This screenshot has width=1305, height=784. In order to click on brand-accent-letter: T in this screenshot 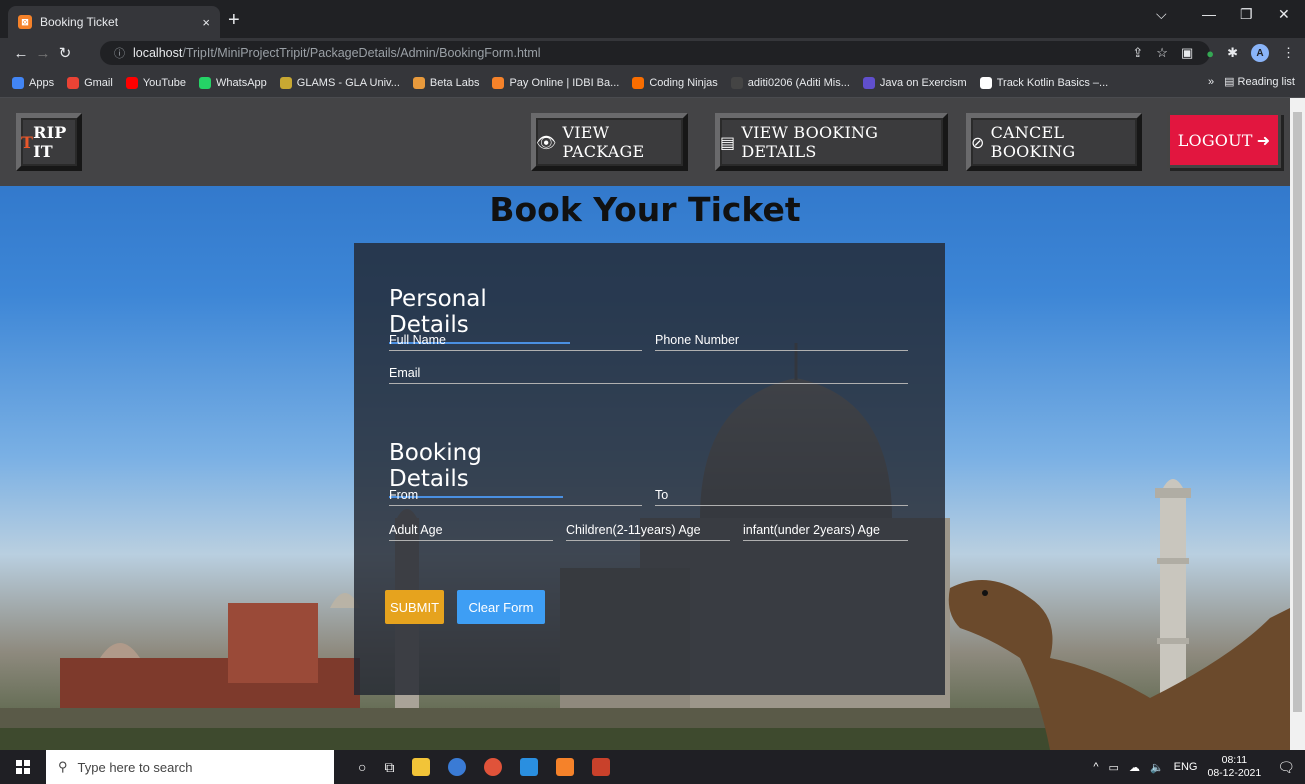, I will do `click(27, 142)`.